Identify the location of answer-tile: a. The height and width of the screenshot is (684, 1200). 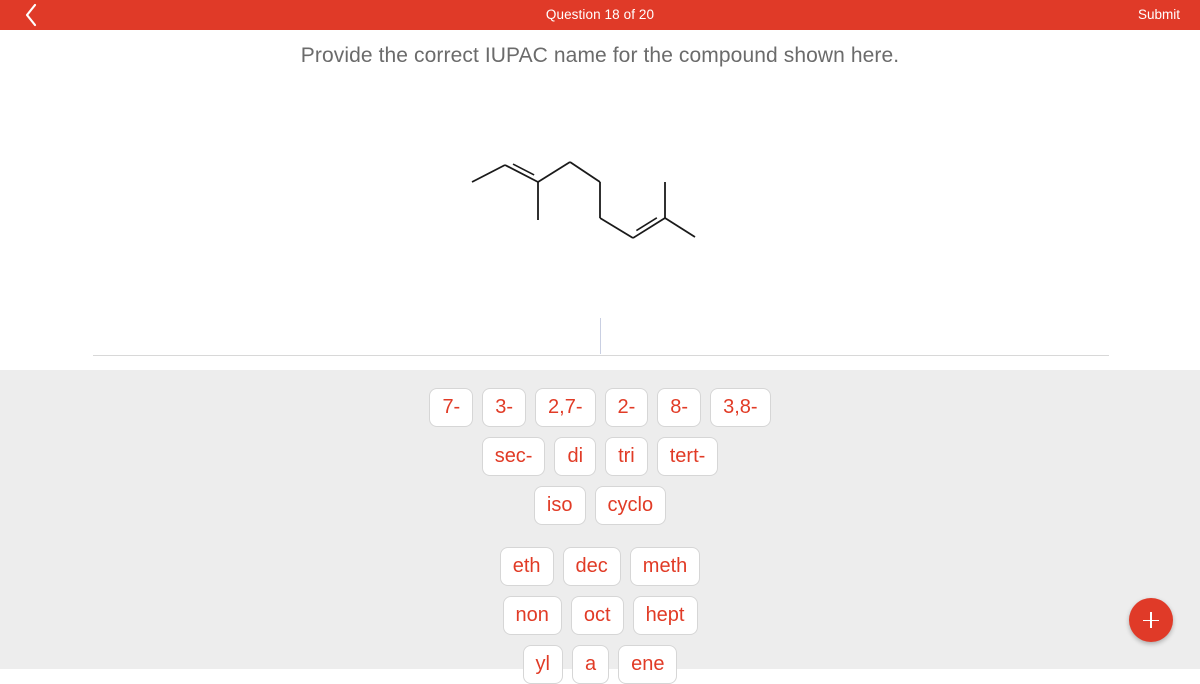
(590, 664).